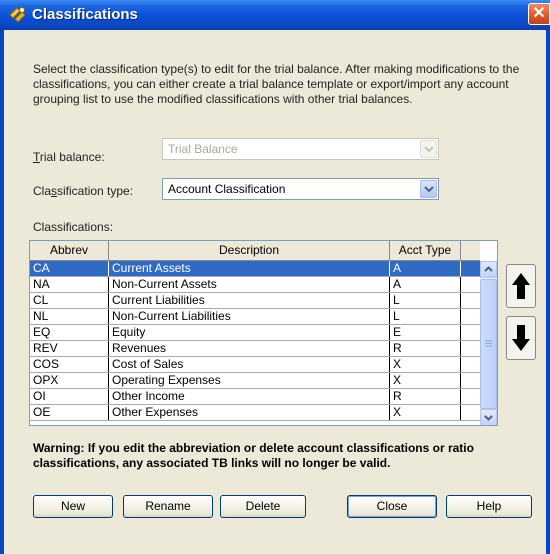  What do you see at coordinates (69, 364) in the screenshot?
I see `cell-abbrev: COS` at bounding box center [69, 364].